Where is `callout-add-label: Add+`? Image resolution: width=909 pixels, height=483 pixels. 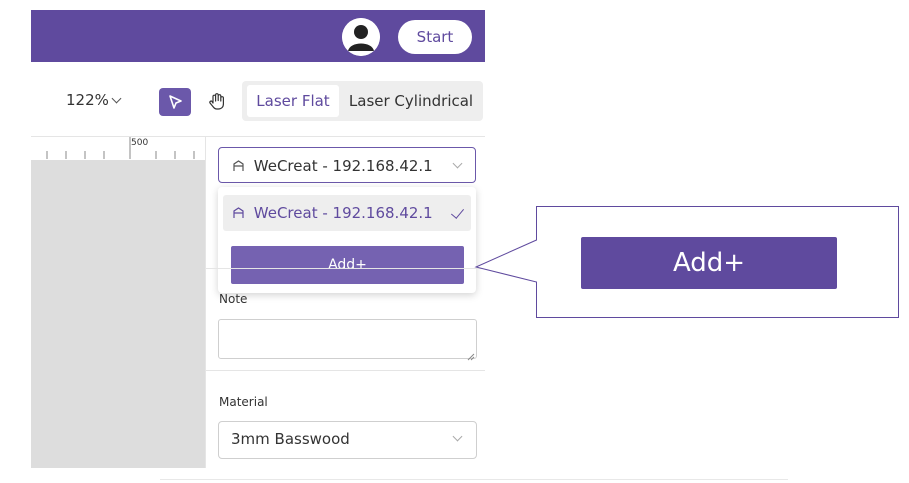
callout-add-label: Add+ is located at coordinates (709, 263).